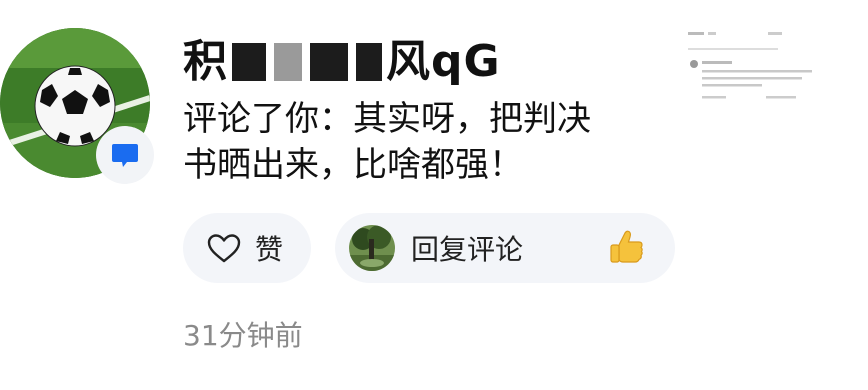 This screenshot has height=390, width=868. Describe the element at coordinates (627, 248) in the screenshot. I see `thumbs-up-icon` at that location.